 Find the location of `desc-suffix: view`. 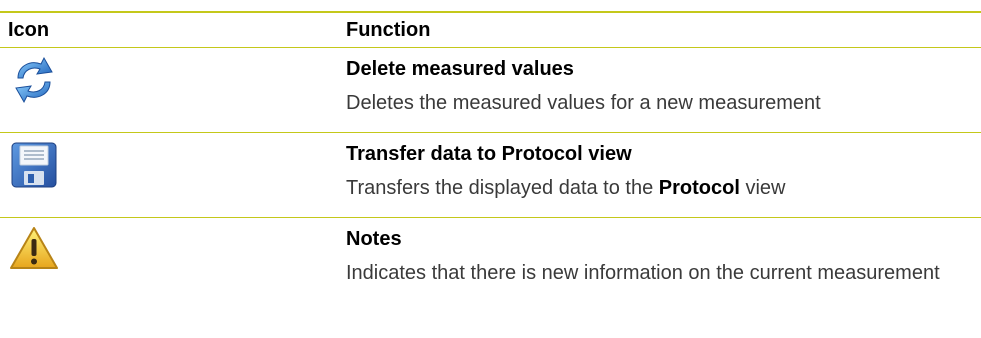

desc-suffix: view is located at coordinates (762, 188).